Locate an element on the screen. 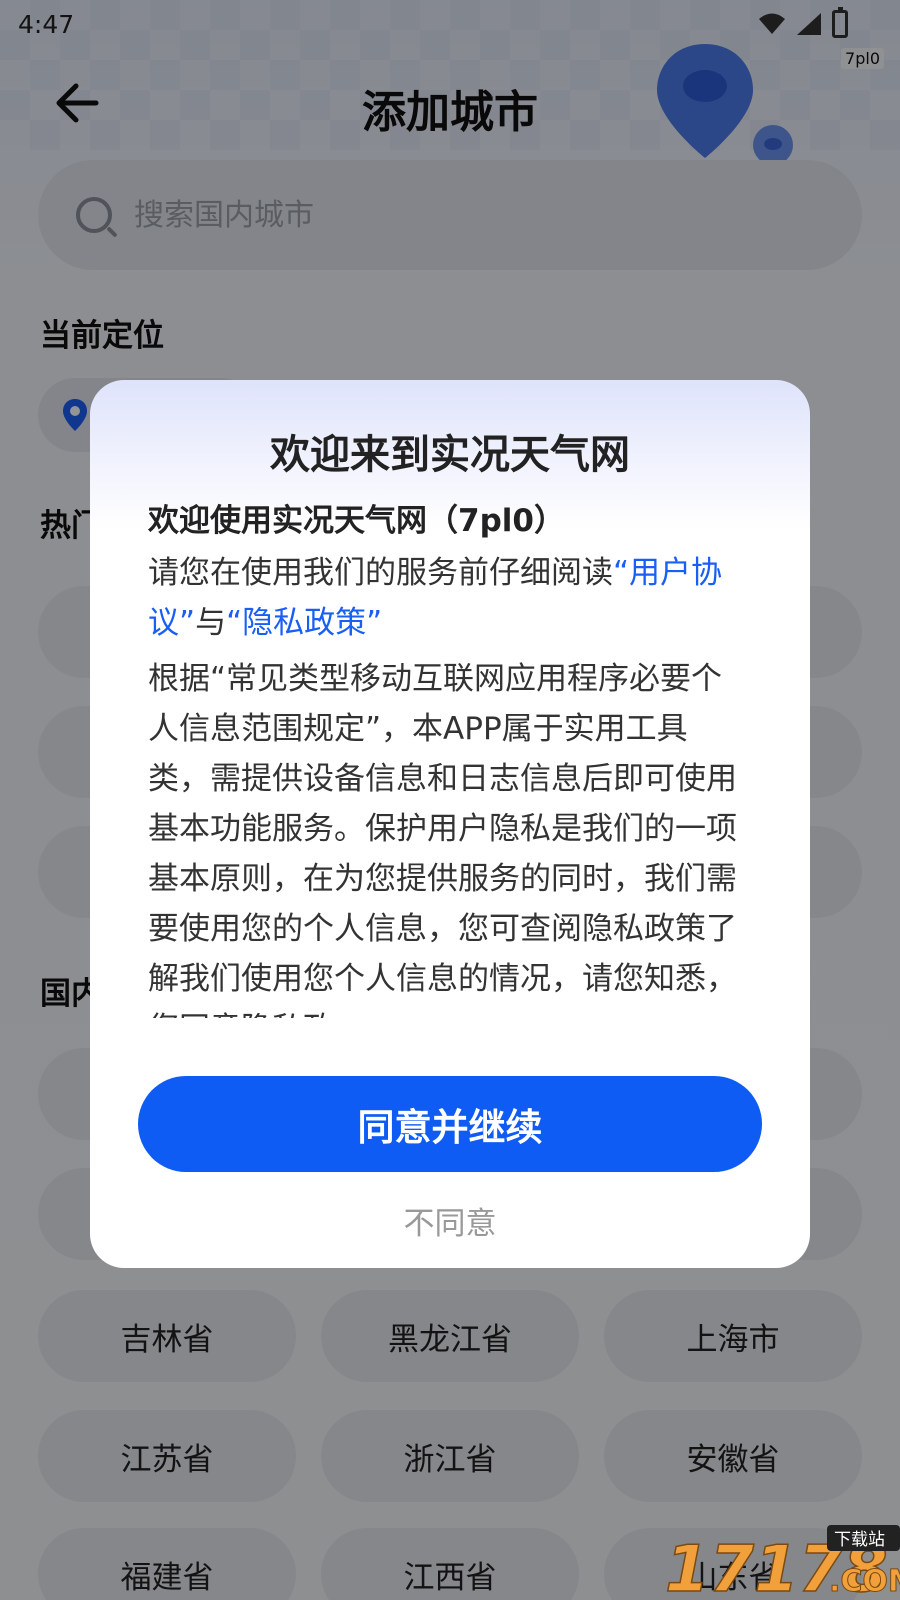 This screenshot has width=900, height=1600. disagree-button: 不同意 is located at coordinates (450, 1220).